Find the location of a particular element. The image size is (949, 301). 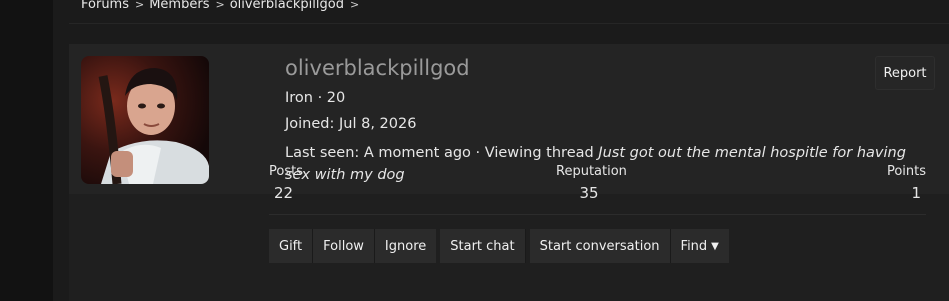

stat-posts-value: 22 is located at coordinates (284, 193).